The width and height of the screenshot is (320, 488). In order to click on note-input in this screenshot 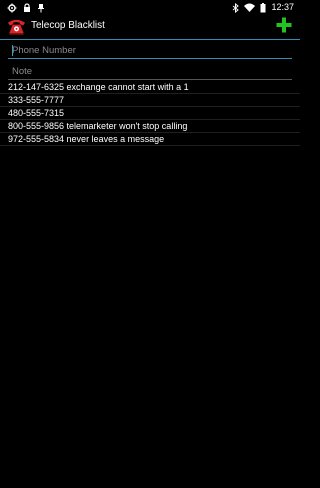, I will do `click(152, 71)`.